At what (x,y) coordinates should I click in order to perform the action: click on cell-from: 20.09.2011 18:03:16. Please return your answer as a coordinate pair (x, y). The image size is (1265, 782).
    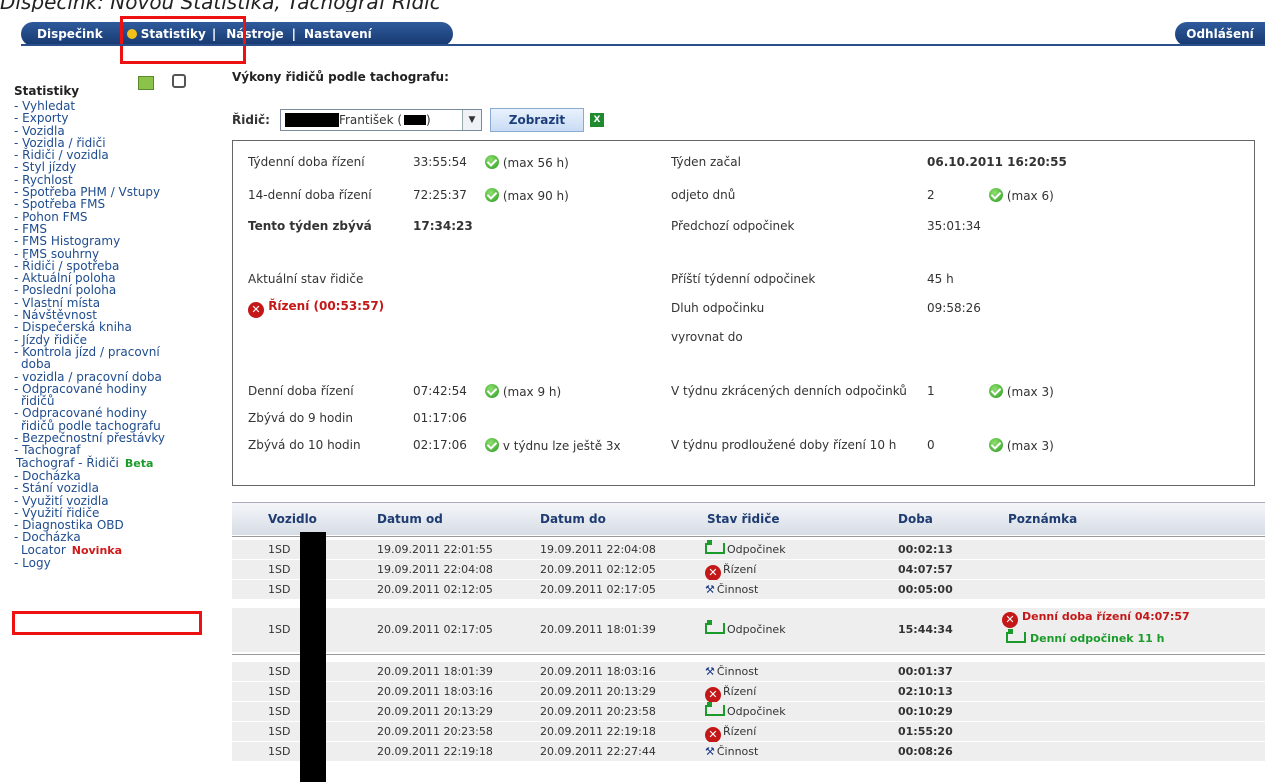
    Looking at the image, I should click on (435, 691).